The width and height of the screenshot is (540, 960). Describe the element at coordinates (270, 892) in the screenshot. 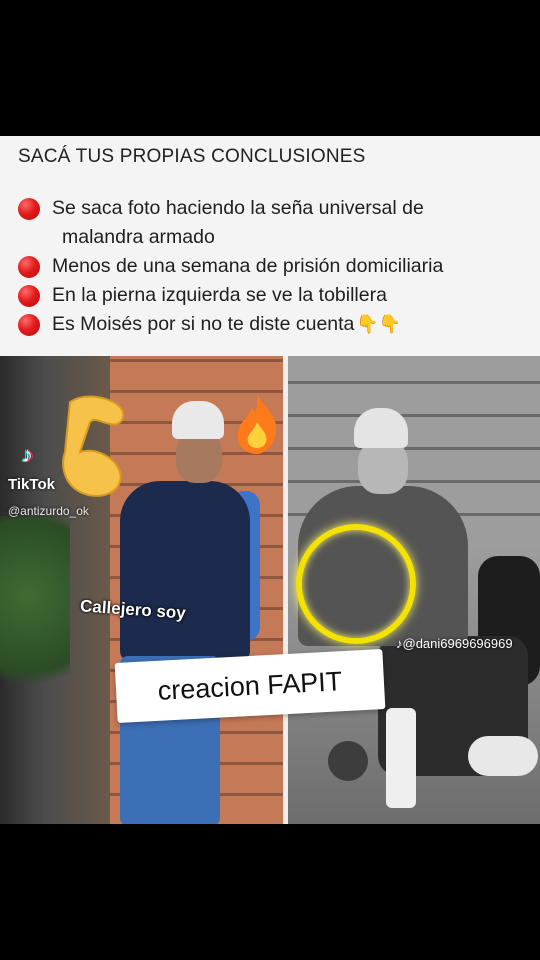

I see `bottom-bar` at that location.